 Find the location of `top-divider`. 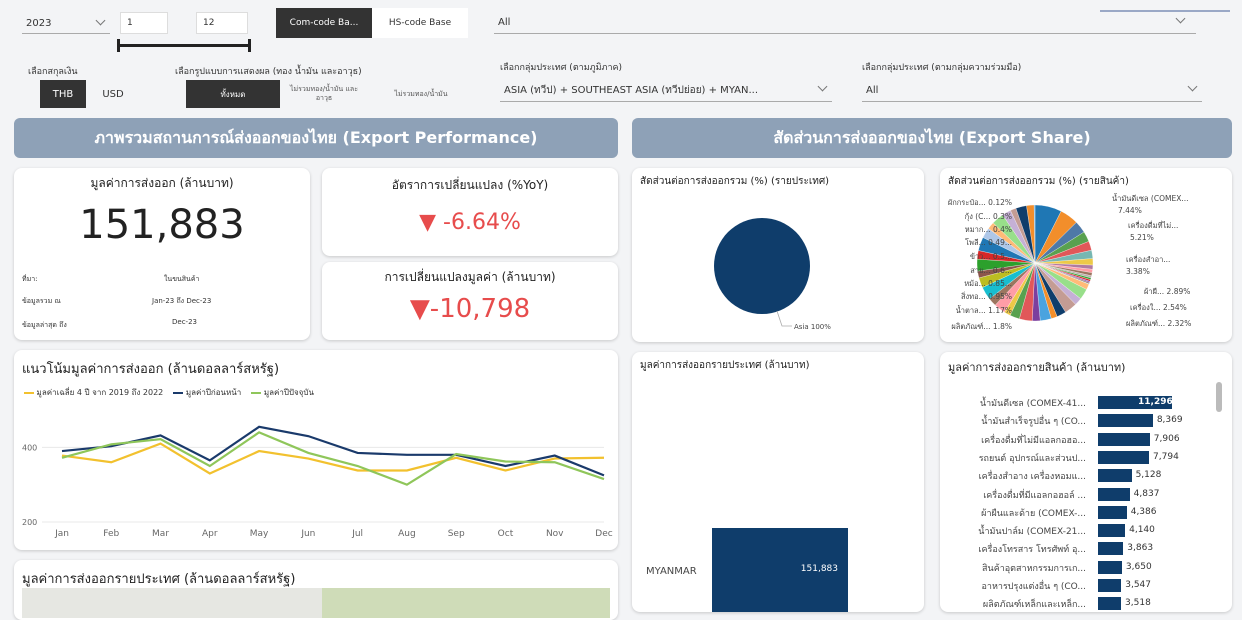

top-divider is located at coordinates (1165, 11).